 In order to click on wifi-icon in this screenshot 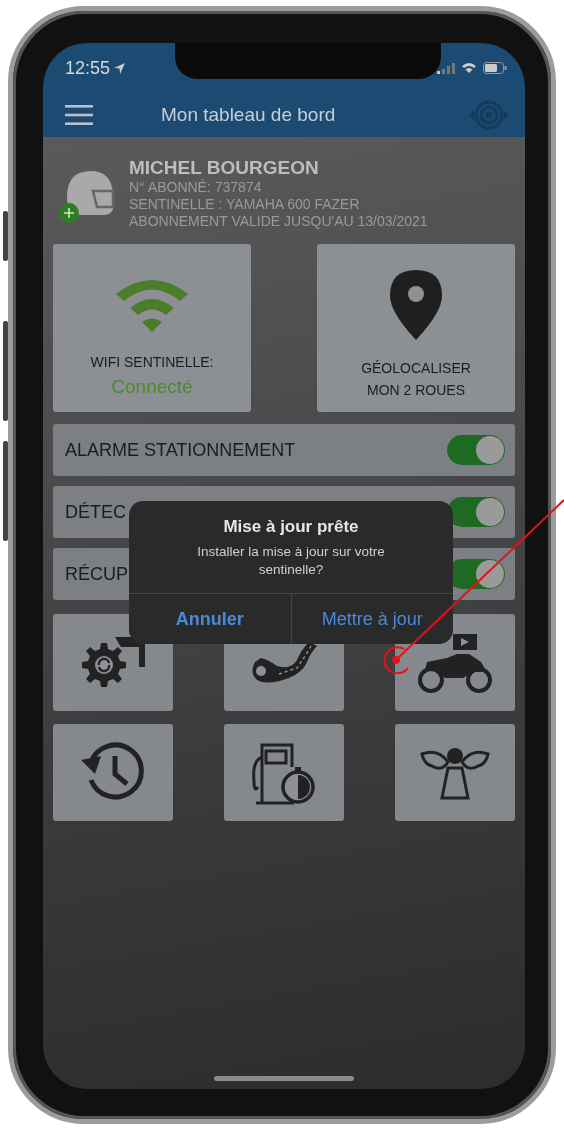, I will do `click(469, 68)`.